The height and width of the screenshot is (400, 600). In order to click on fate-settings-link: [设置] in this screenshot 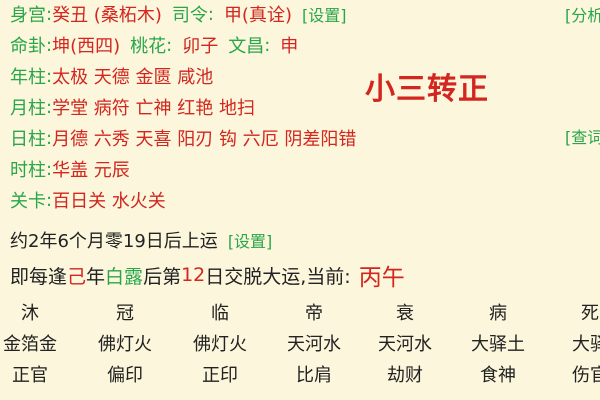, I will do `click(250, 240)`.